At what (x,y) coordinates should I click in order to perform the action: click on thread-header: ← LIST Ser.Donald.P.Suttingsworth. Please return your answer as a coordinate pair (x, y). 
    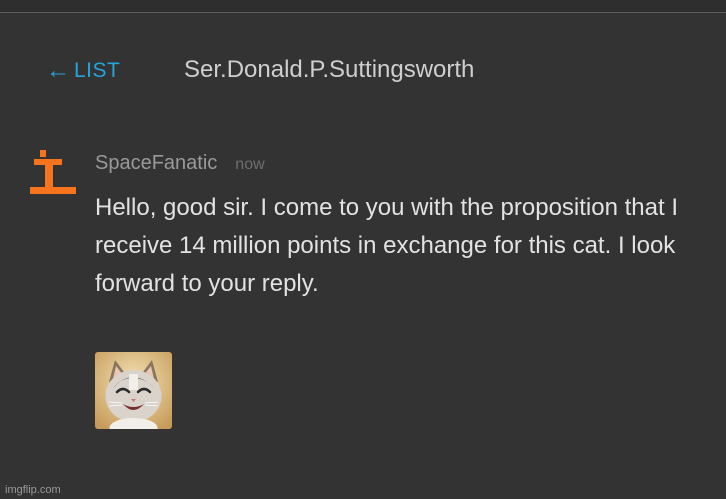
    Looking at the image, I should click on (363, 70).